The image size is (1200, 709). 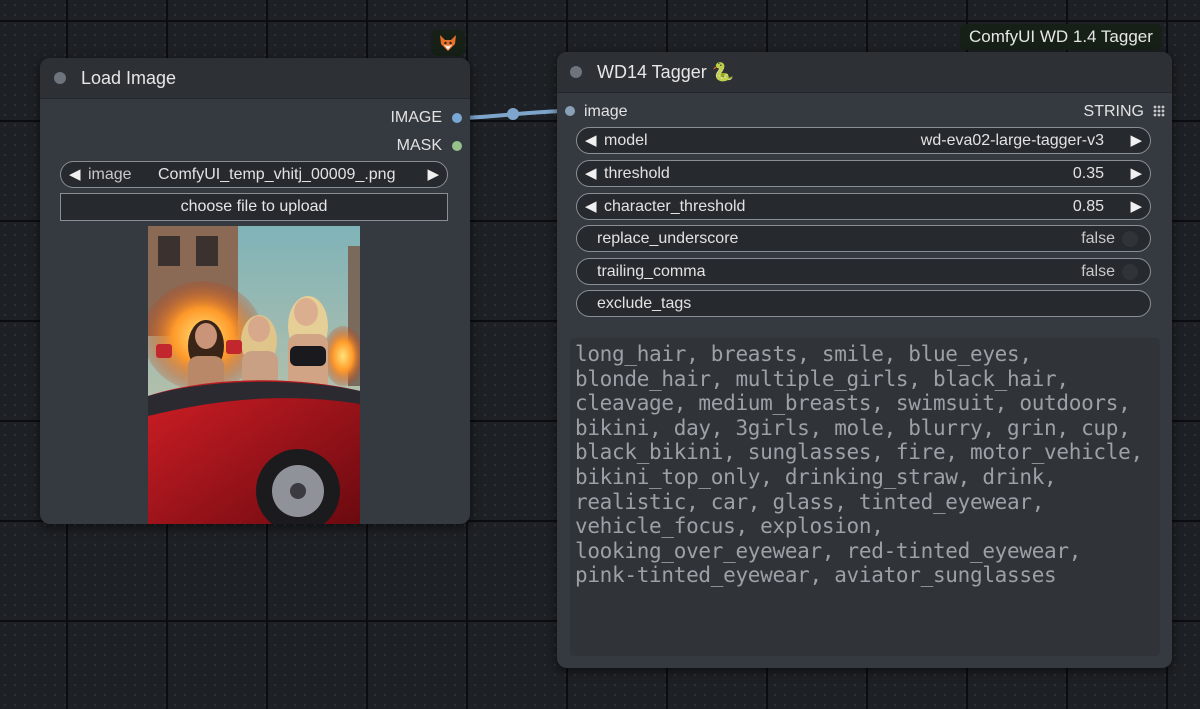 I want to click on input-image-port, so click(x=570, y=111).